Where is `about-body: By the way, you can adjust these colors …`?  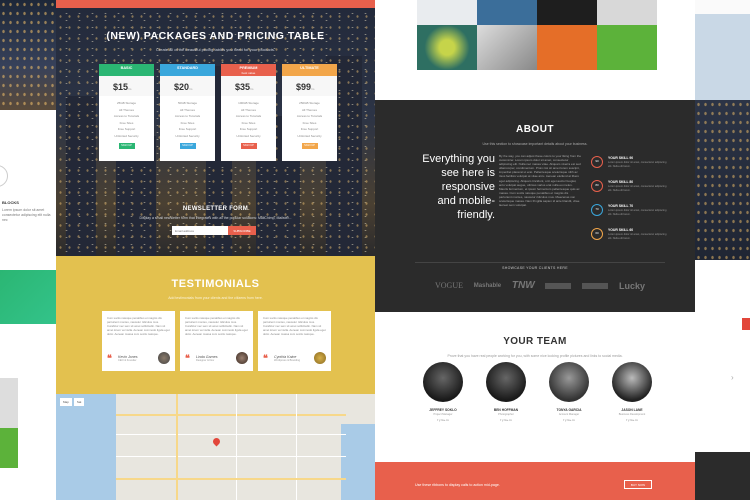
about-body: By the way, you can adjust these colors … is located at coordinates (540, 181).